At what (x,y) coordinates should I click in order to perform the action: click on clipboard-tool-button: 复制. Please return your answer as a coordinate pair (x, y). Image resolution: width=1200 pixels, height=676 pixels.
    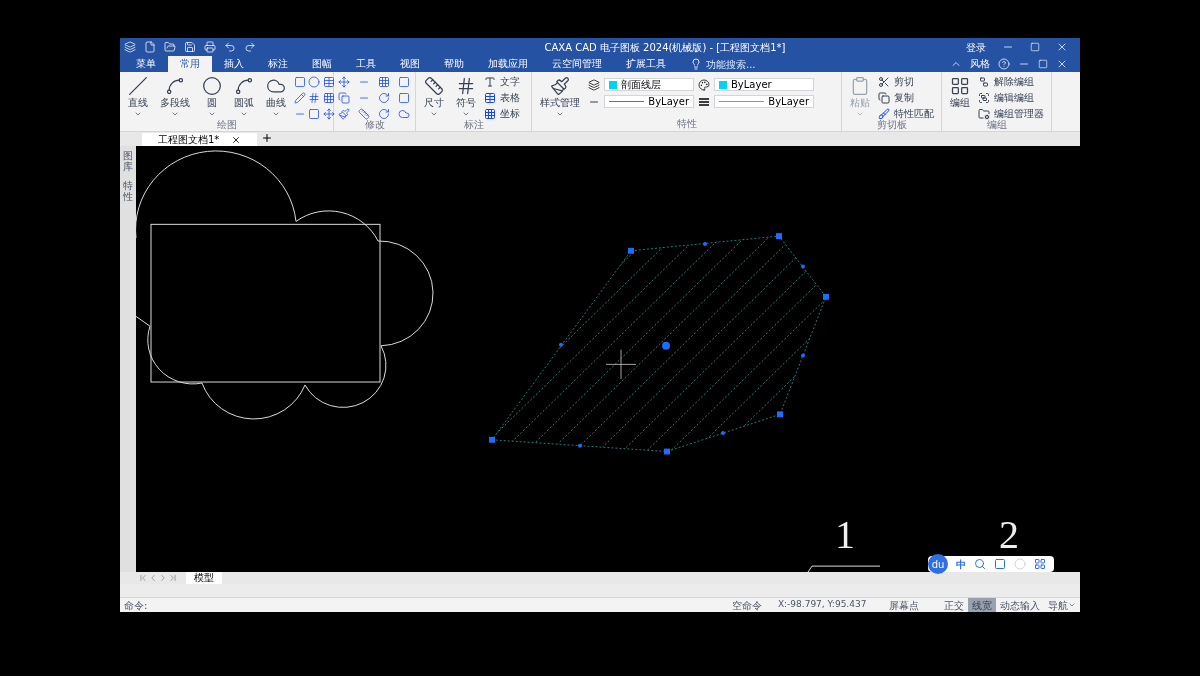
    Looking at the image, I should click on (906, 98).